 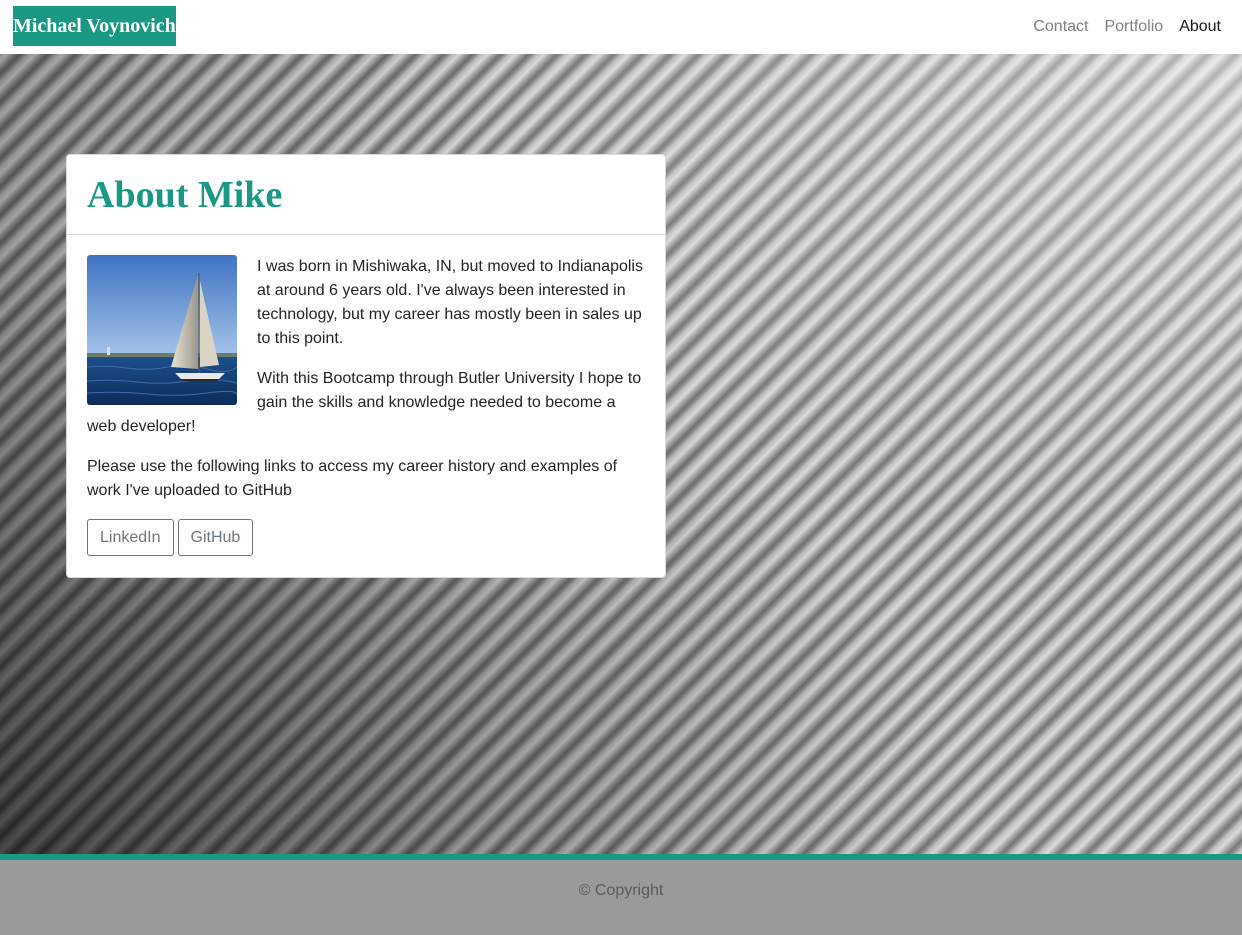 I want to click on github-button: GitHub, so click(x=215, y=537).